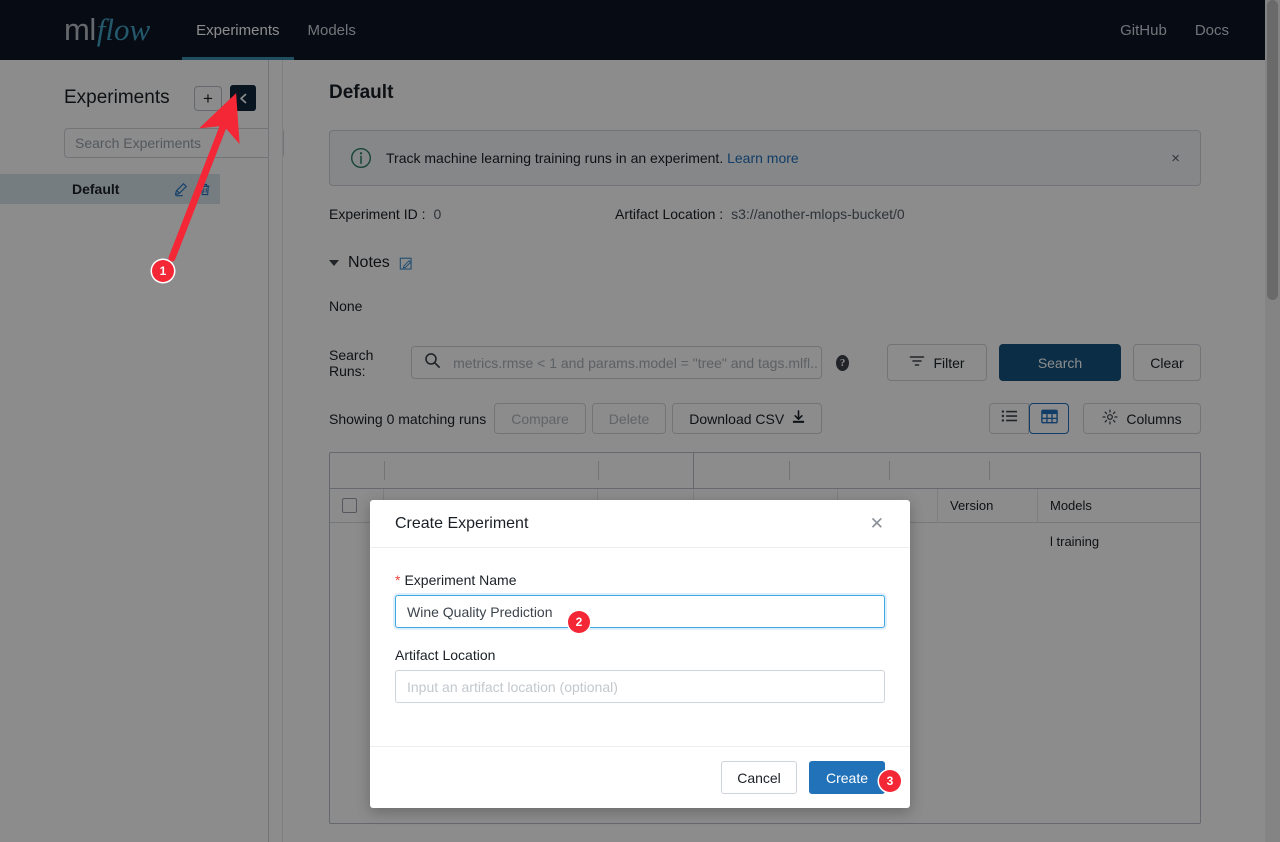  I want to click on close-icon: ✕, so click(877, 523).